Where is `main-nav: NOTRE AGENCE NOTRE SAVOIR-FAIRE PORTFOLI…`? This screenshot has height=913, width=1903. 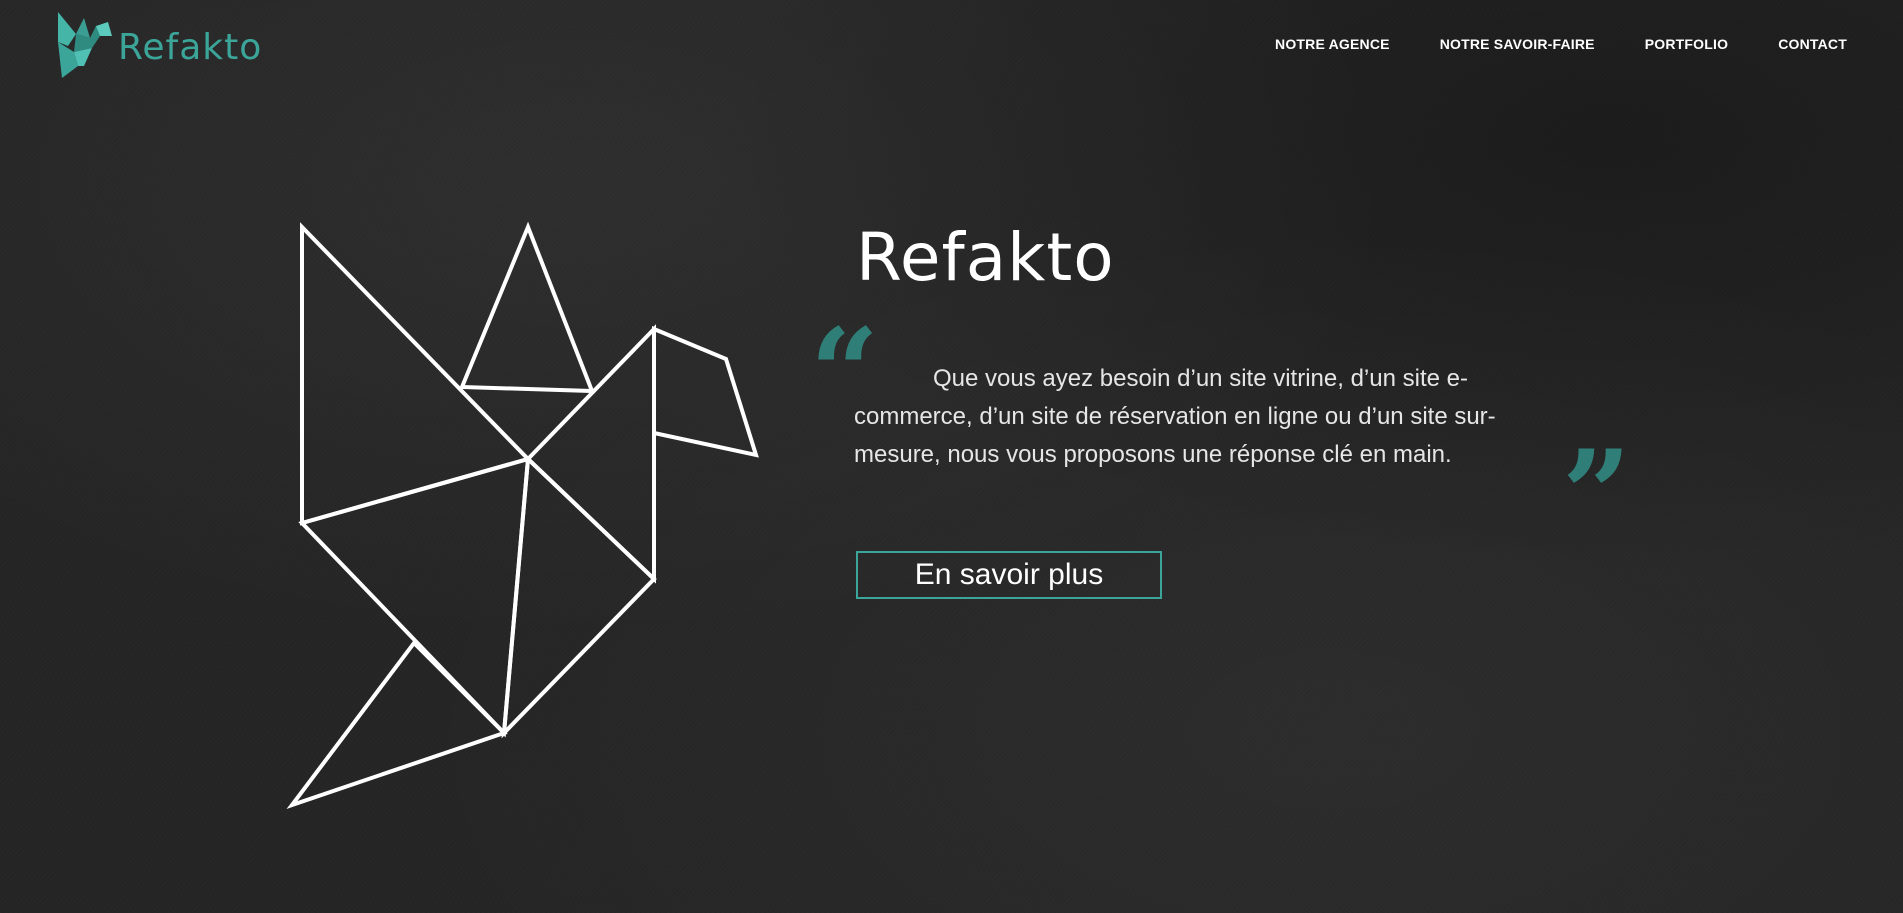
main-nav: NOTRE AGENCE NOTRE SAVOIR-FAIRE PORTFOLI… is located at coordinates (1561, 44).